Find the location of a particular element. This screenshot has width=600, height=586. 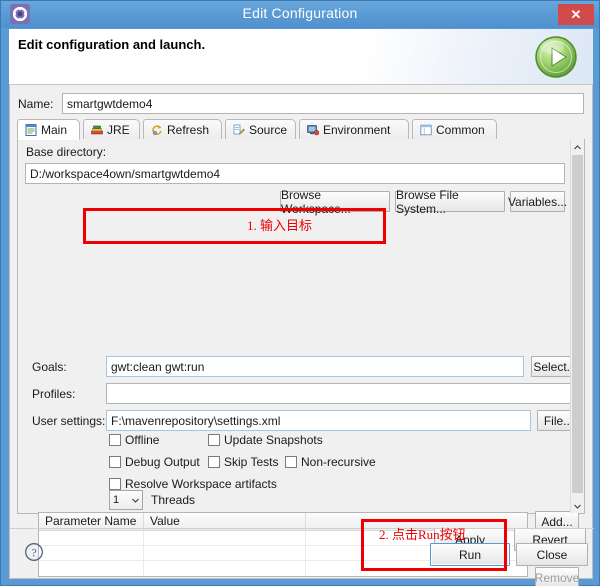

remove-parameter-button: Remove is located at coordinates (557, 576).